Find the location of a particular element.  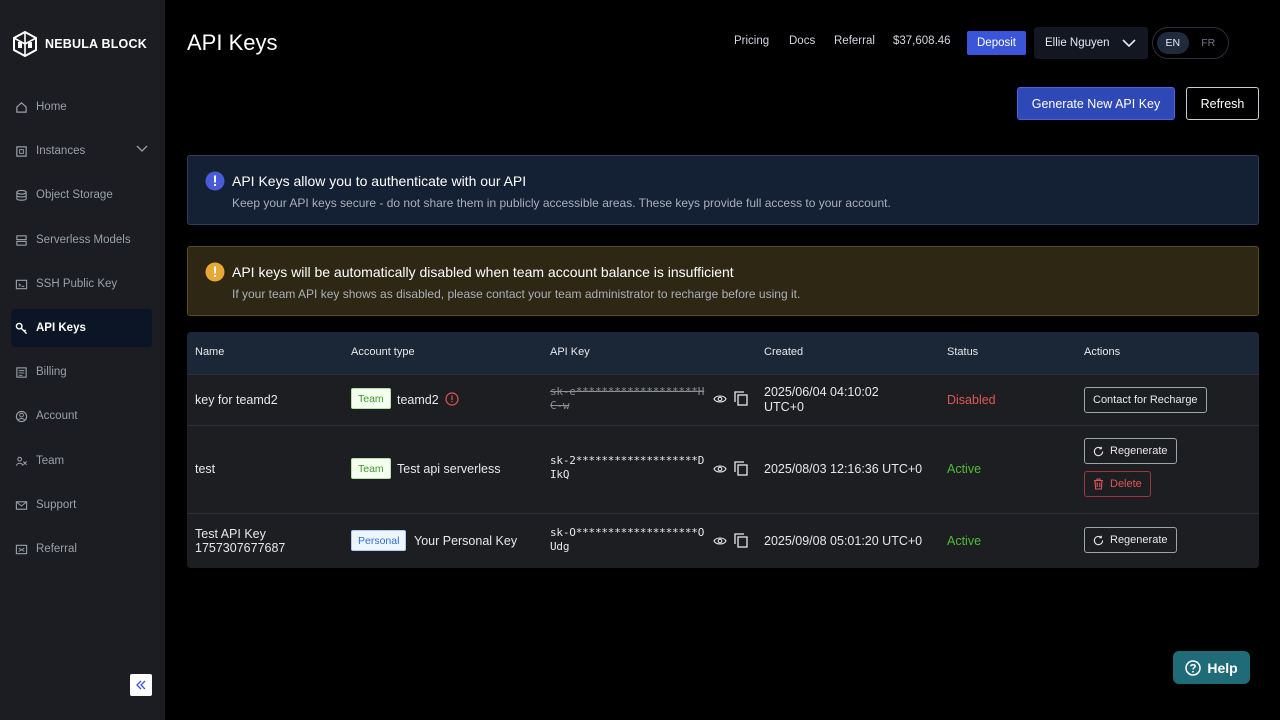

sidebar-item-label: Referral is located at coordinates (56, 549).